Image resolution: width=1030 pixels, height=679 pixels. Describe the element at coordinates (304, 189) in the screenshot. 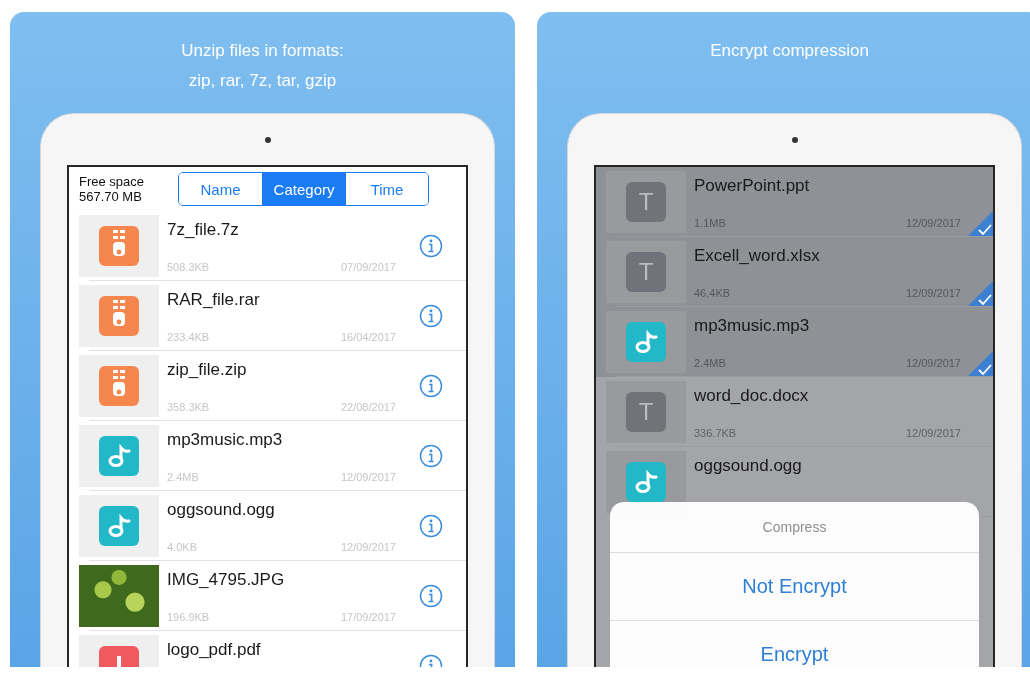

I see `sort-tab: Category` at that location.